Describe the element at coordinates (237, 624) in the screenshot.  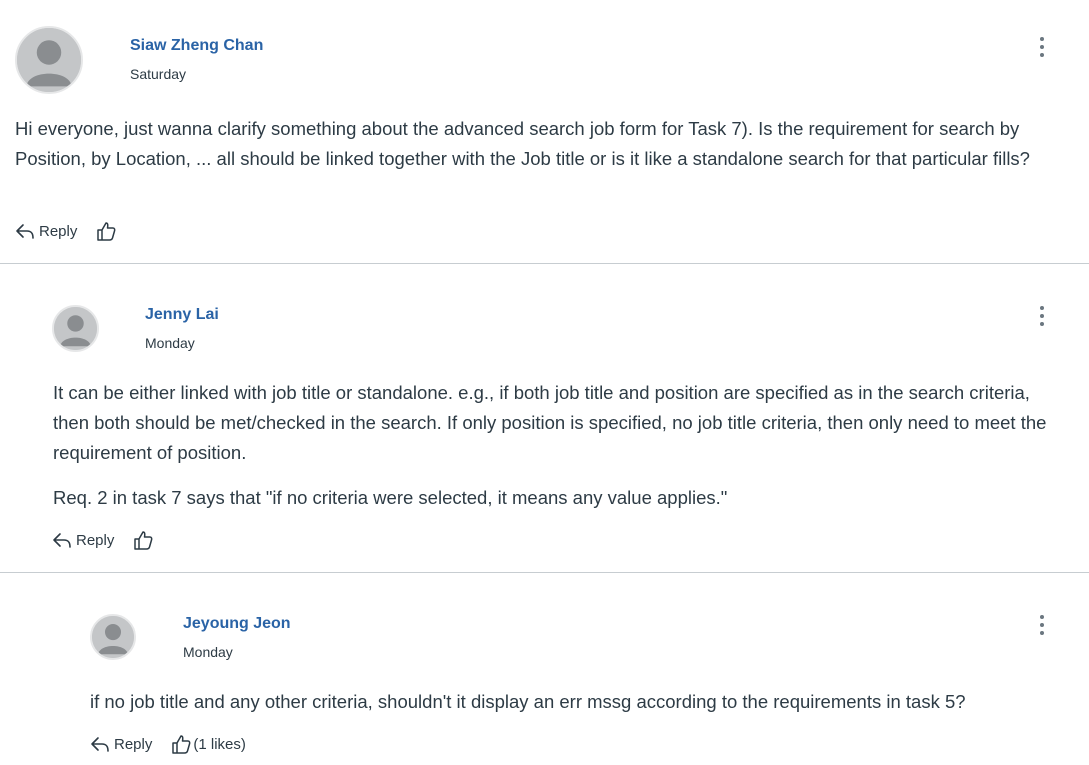
I see `author-name: Jeyoung Jeon` at that location.